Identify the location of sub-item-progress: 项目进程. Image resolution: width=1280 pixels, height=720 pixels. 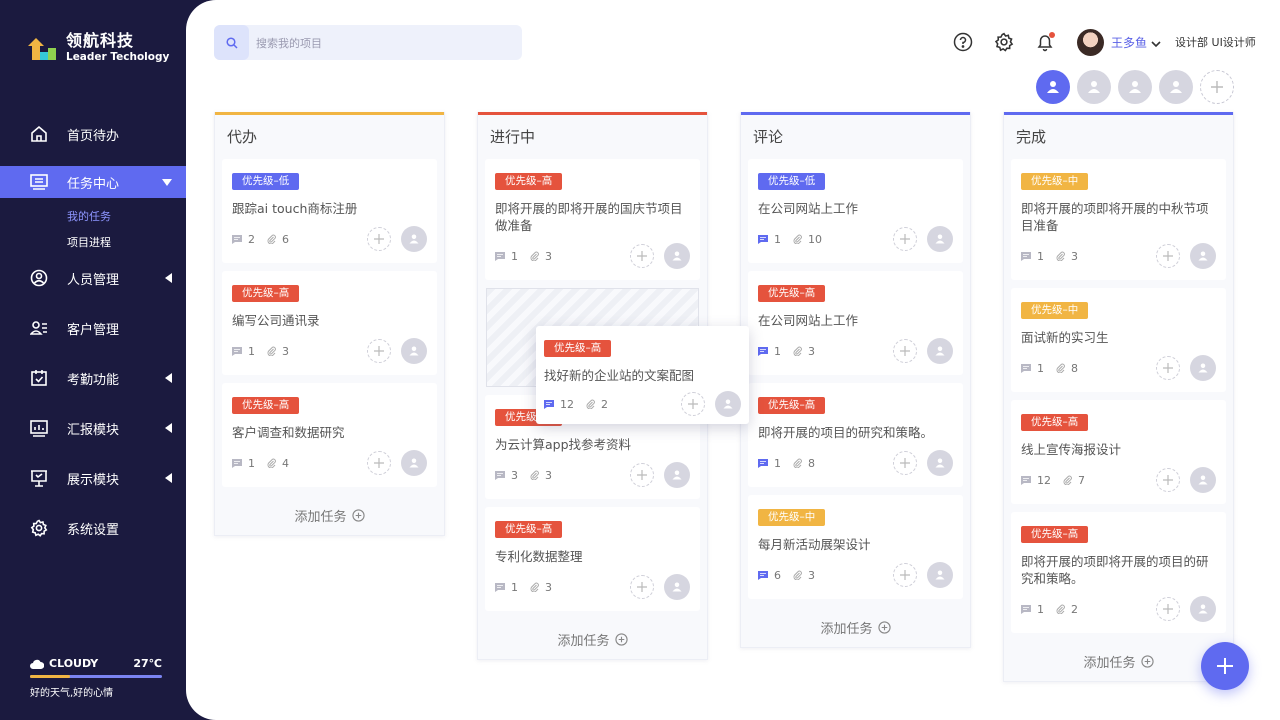
(93, 243).